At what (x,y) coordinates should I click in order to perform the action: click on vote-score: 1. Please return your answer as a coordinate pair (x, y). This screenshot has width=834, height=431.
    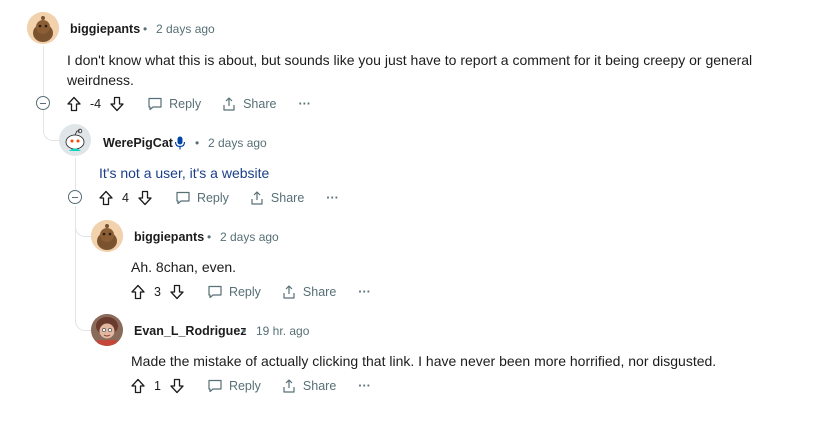
    Looking at the image, I should click on (157, 386).